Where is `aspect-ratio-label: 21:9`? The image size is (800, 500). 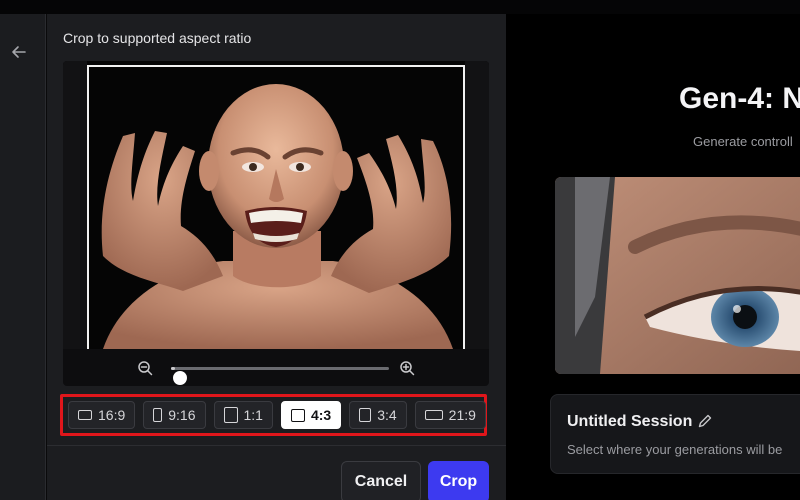 aspect-ratio-label: 21:9 is located at coordinates (462, 415).